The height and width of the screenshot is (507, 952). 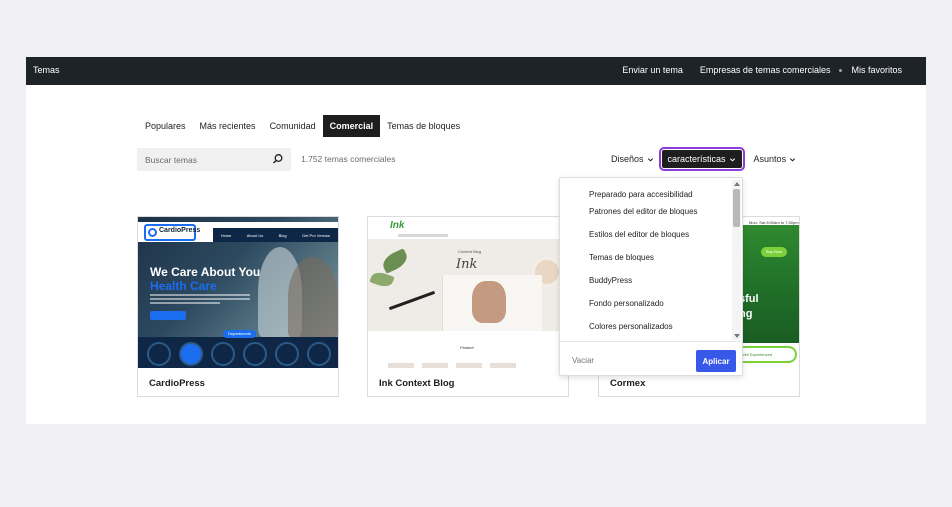 I want to click on scroll-up-icon, so click(x=737, y=184).